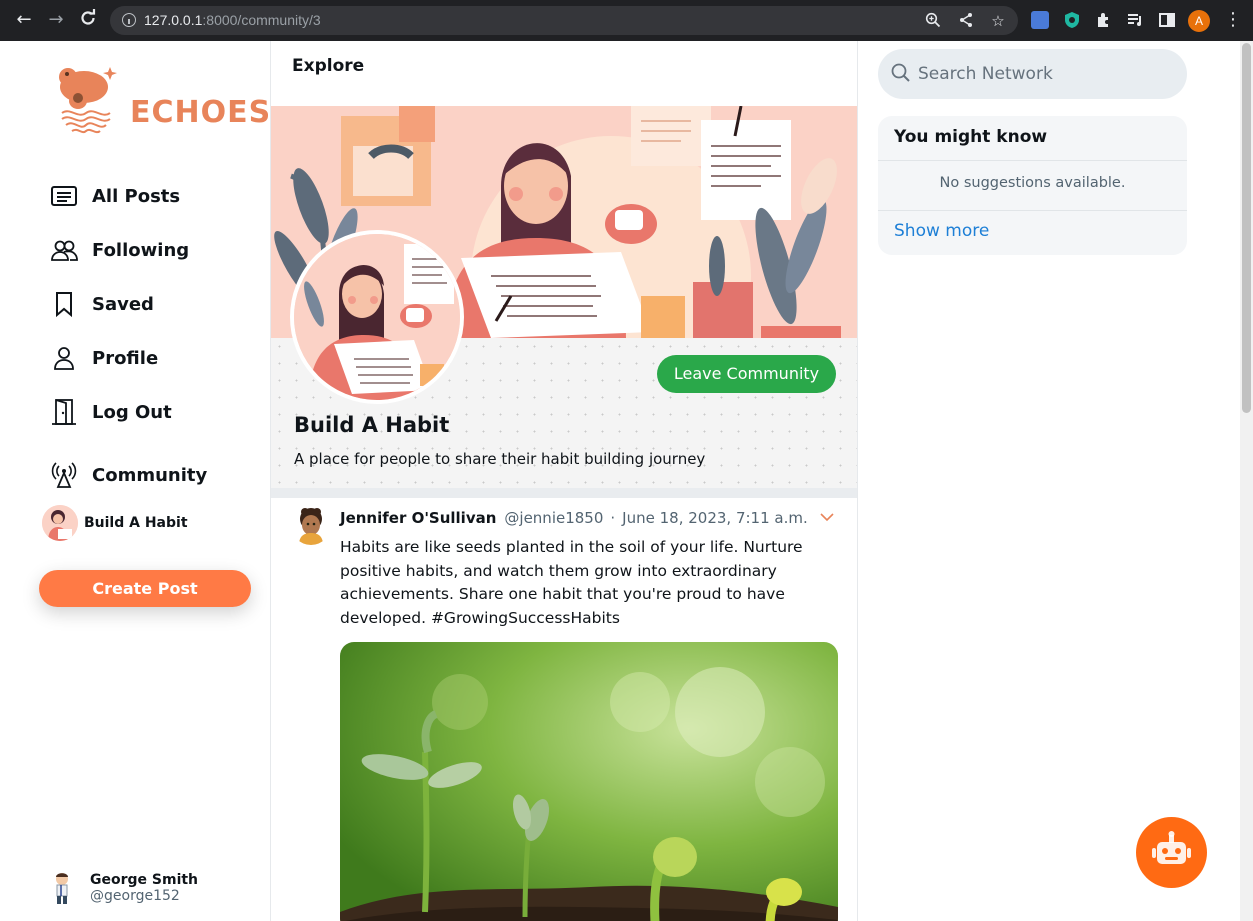 This screenshot has width=1253, height=921. Describe the element at coordinates (123, 304) in the screenshot. I see `nav-label: Saved` at that location.